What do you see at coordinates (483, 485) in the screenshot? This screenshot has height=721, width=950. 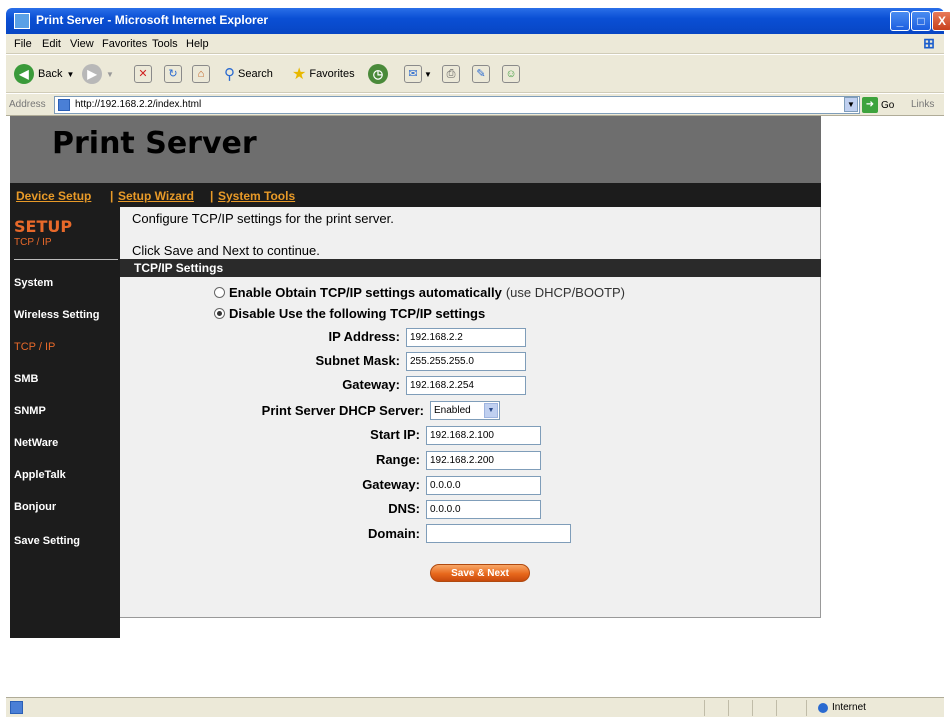 I see `dhcp-gateway-input: 0.0.0.0` at bounding box center [483, 485].